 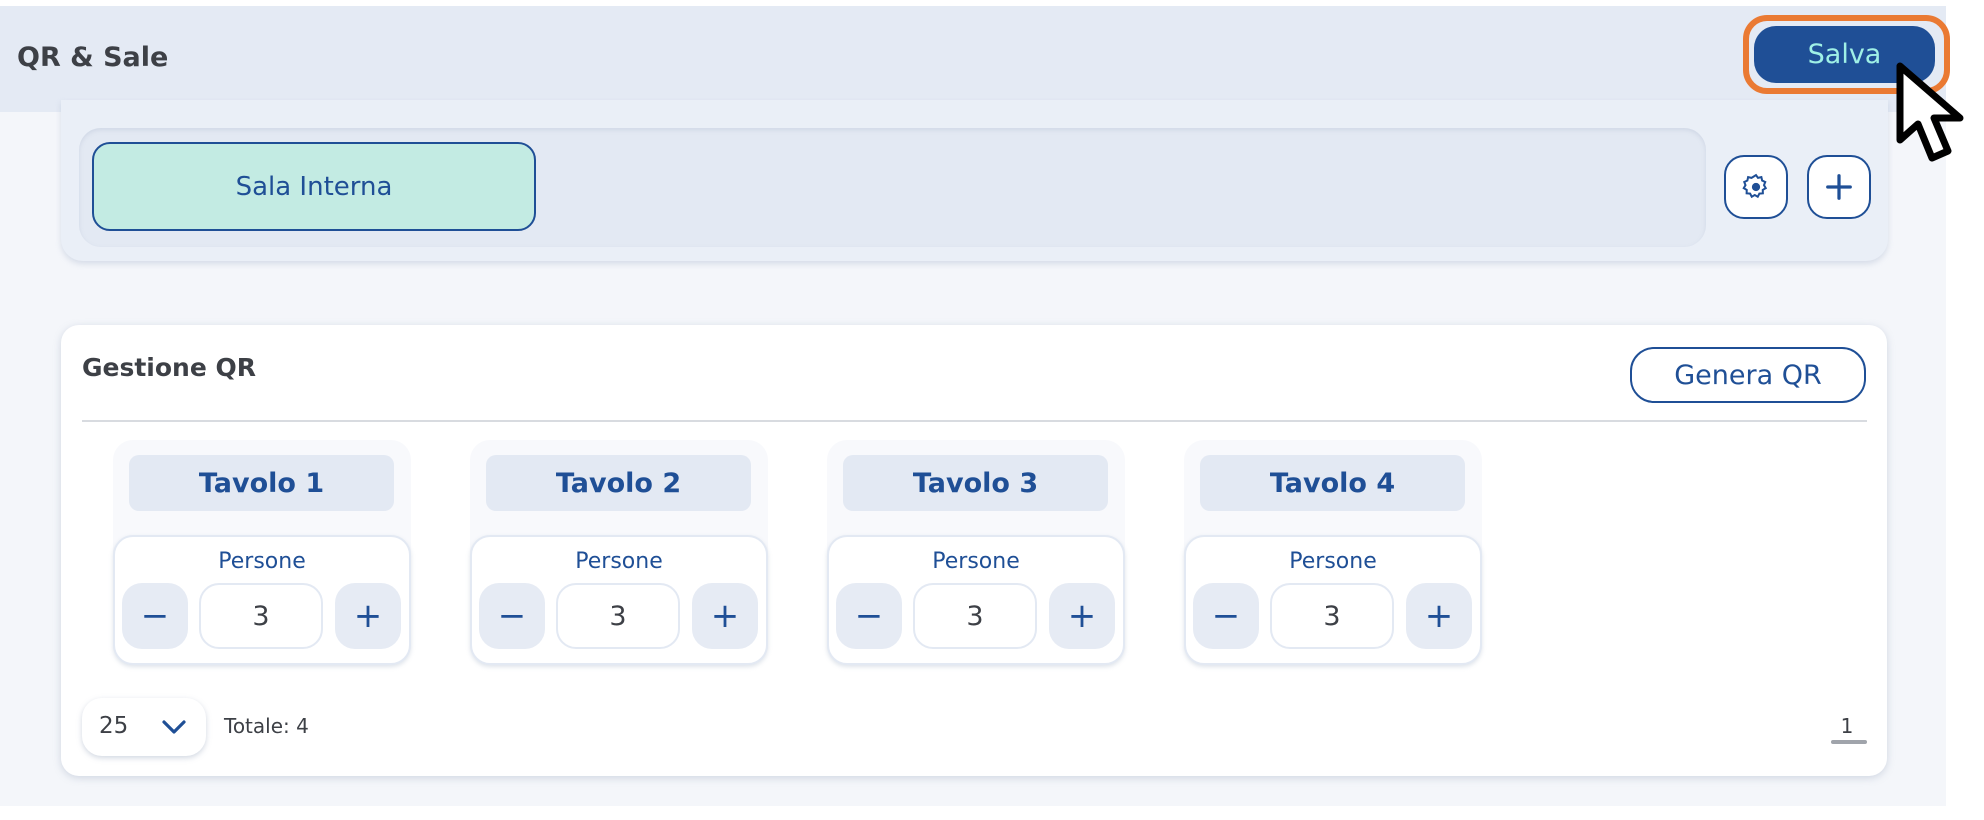 What do you see at coordinates (174, 727) in the screenshot?
I see `chevron-down-icon` at bounding box center [174, 727].